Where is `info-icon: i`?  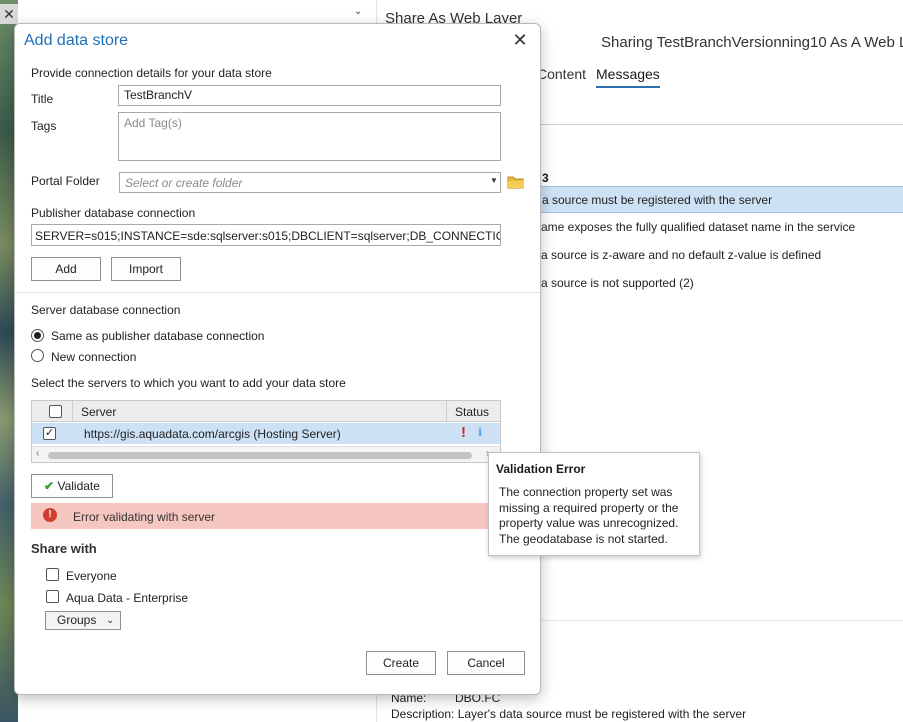 info-icon: i is located at coordinates (480, 432).